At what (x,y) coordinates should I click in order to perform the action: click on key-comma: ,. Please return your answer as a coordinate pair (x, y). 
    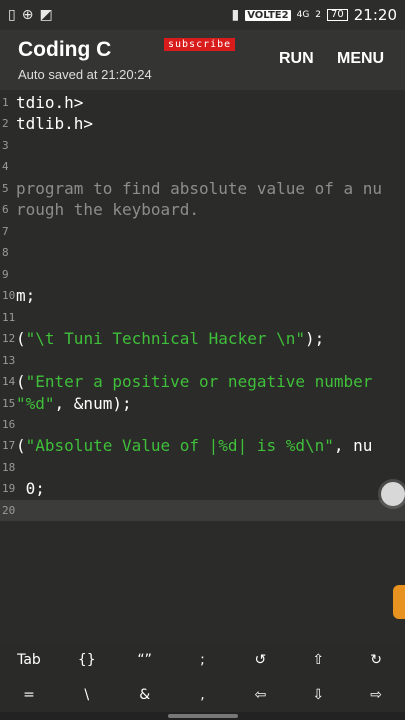
    Looking at the image, I should click on (203, 694).